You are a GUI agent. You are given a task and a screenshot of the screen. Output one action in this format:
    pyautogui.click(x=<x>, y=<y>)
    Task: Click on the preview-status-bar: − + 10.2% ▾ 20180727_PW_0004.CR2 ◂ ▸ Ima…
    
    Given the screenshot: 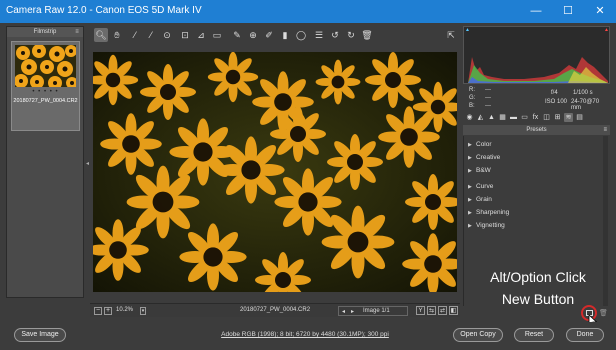 What is the action you would take?
    pyautogui.click(x=275, y=310)
    